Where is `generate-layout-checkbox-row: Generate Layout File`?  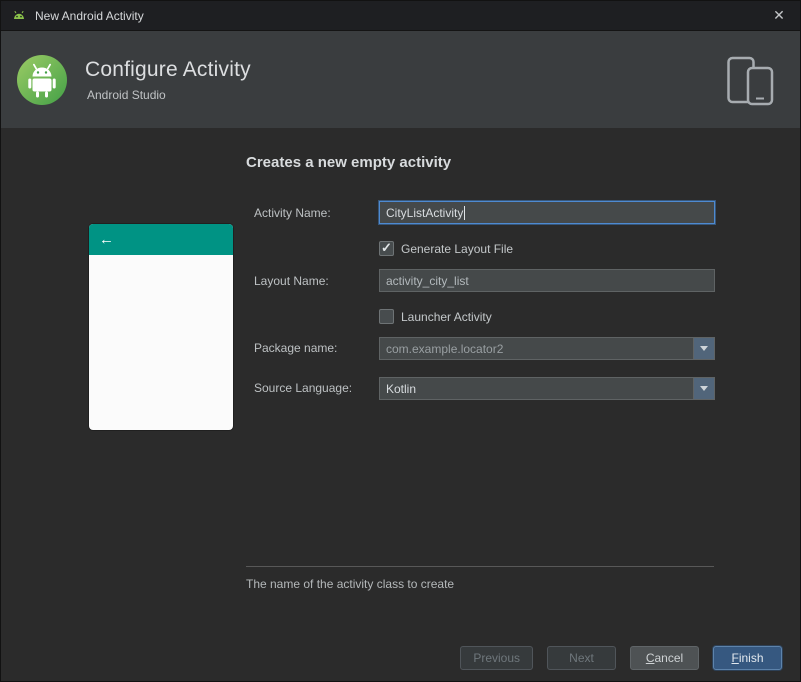
generate-layout-checkbox-row: Generate Layout File is located at coordinates (446, 248).